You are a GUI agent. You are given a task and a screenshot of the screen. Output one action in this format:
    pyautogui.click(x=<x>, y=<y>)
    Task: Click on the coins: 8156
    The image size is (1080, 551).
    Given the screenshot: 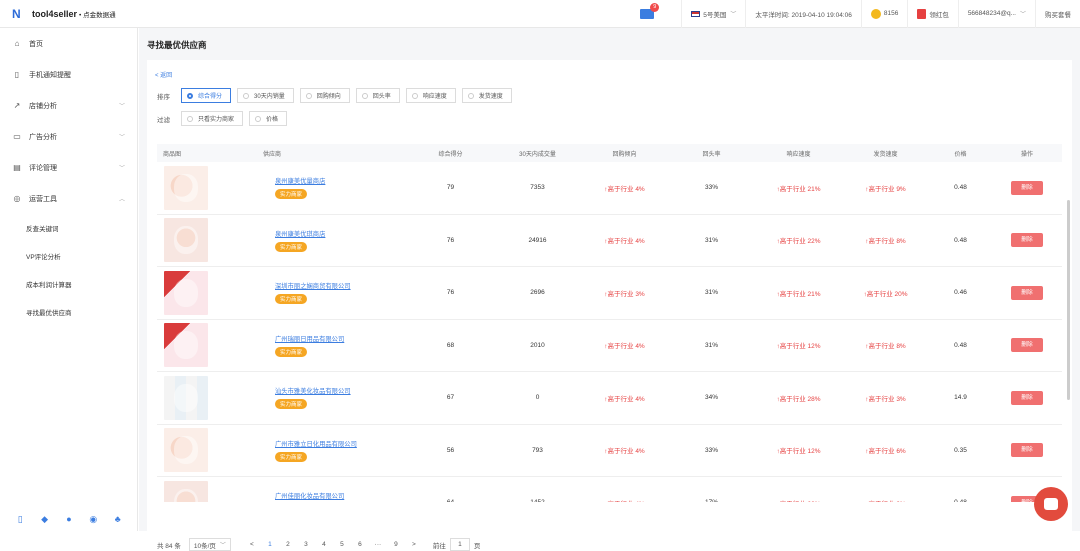 What is the action you would take?
    pyautogui.click(x=883, y=14)
    